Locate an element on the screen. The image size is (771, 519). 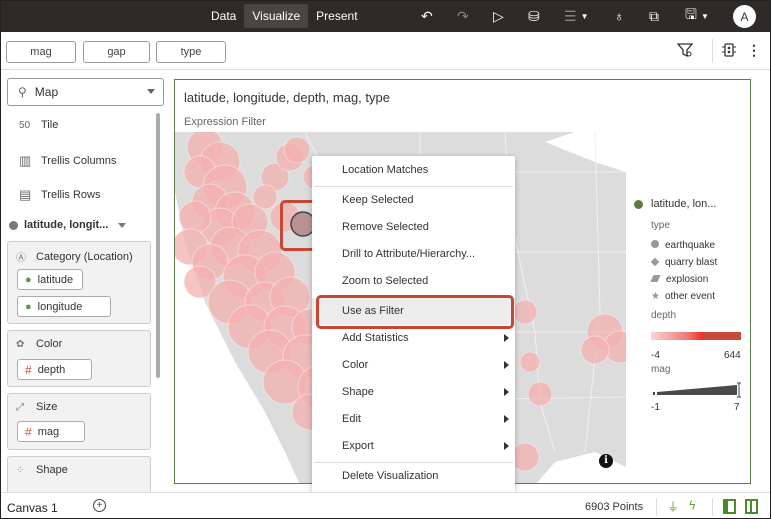
menu-item-shape: Shape is located at coordinates (413, 392).